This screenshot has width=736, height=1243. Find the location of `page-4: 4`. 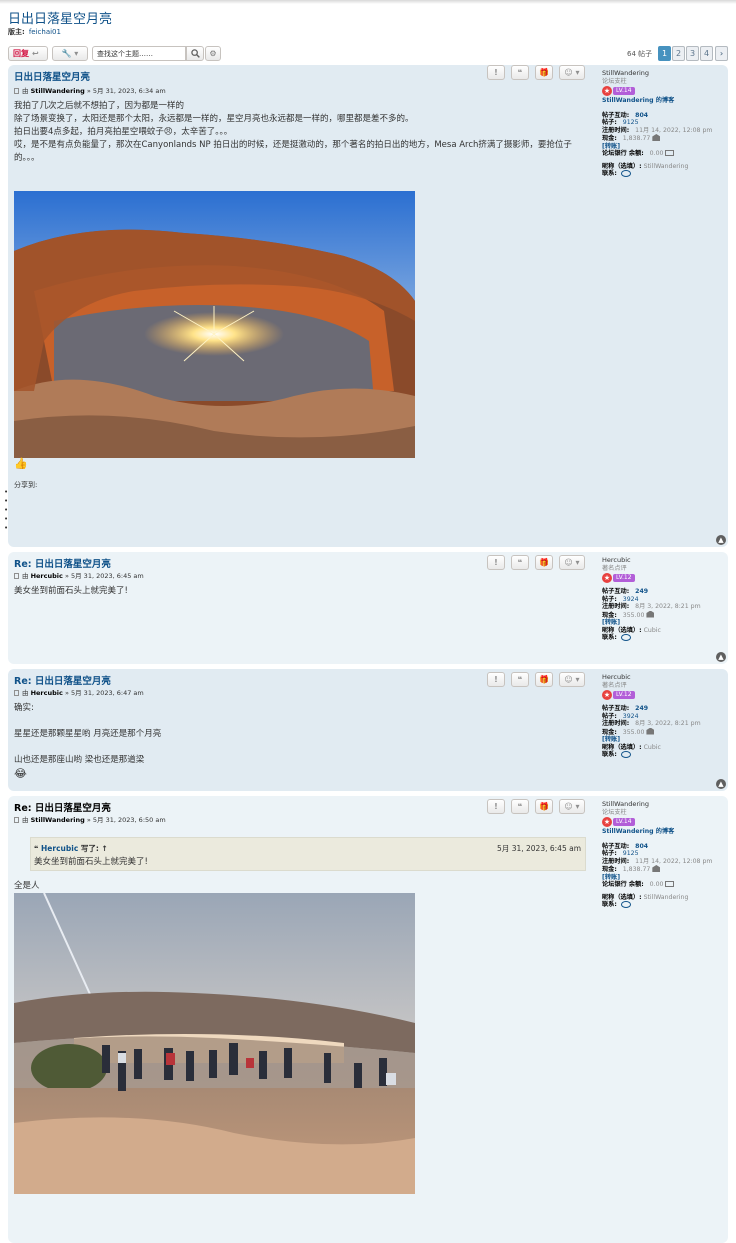

page-4: 4 is located at coordinates (706, 53).